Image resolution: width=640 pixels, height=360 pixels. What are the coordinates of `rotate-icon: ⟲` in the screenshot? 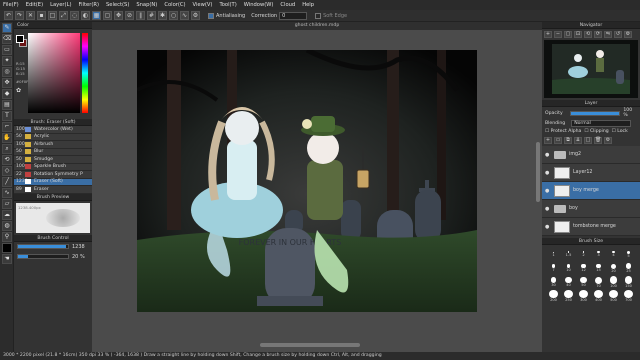 It's located at (7, 160).